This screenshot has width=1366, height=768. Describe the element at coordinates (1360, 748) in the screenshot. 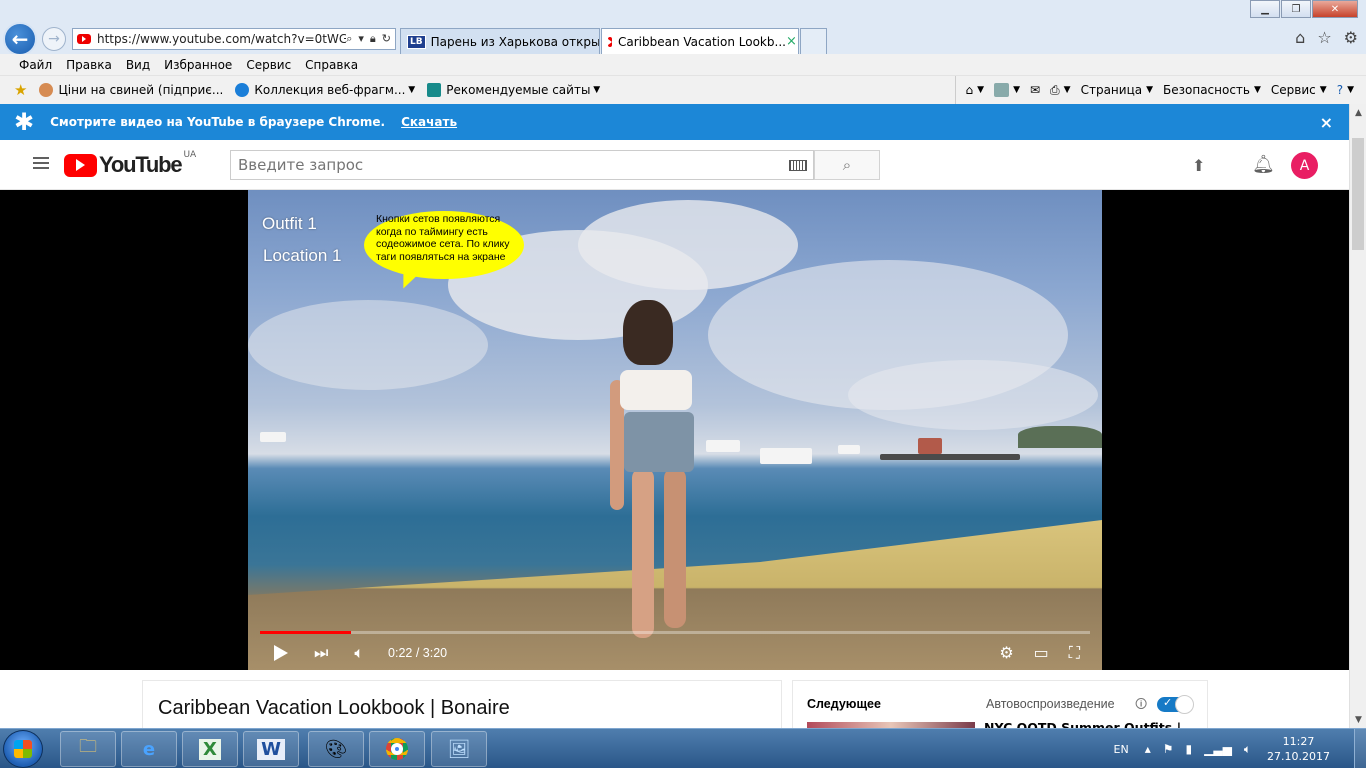

I see `show-desktop-button` at that location.